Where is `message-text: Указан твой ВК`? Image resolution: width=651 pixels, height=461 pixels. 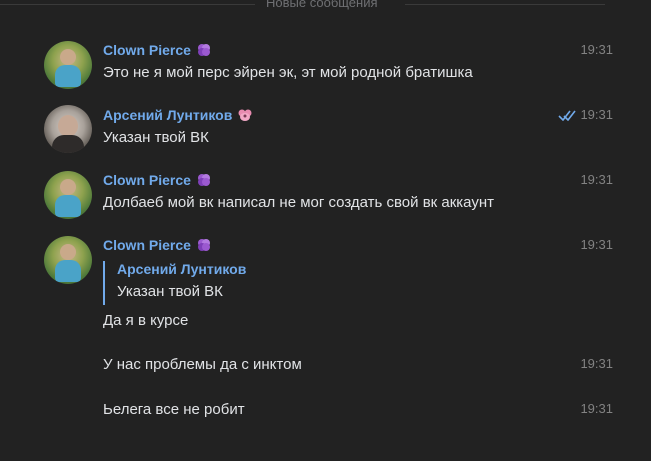 message-text: Указан твой ВК is located at coordinates (156, 137).